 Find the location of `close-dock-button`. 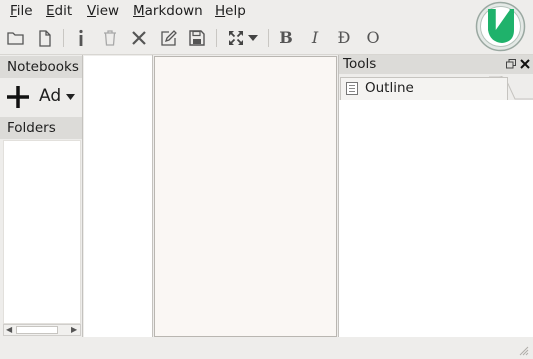

close-dock-button is located at coordinates (525, 64).